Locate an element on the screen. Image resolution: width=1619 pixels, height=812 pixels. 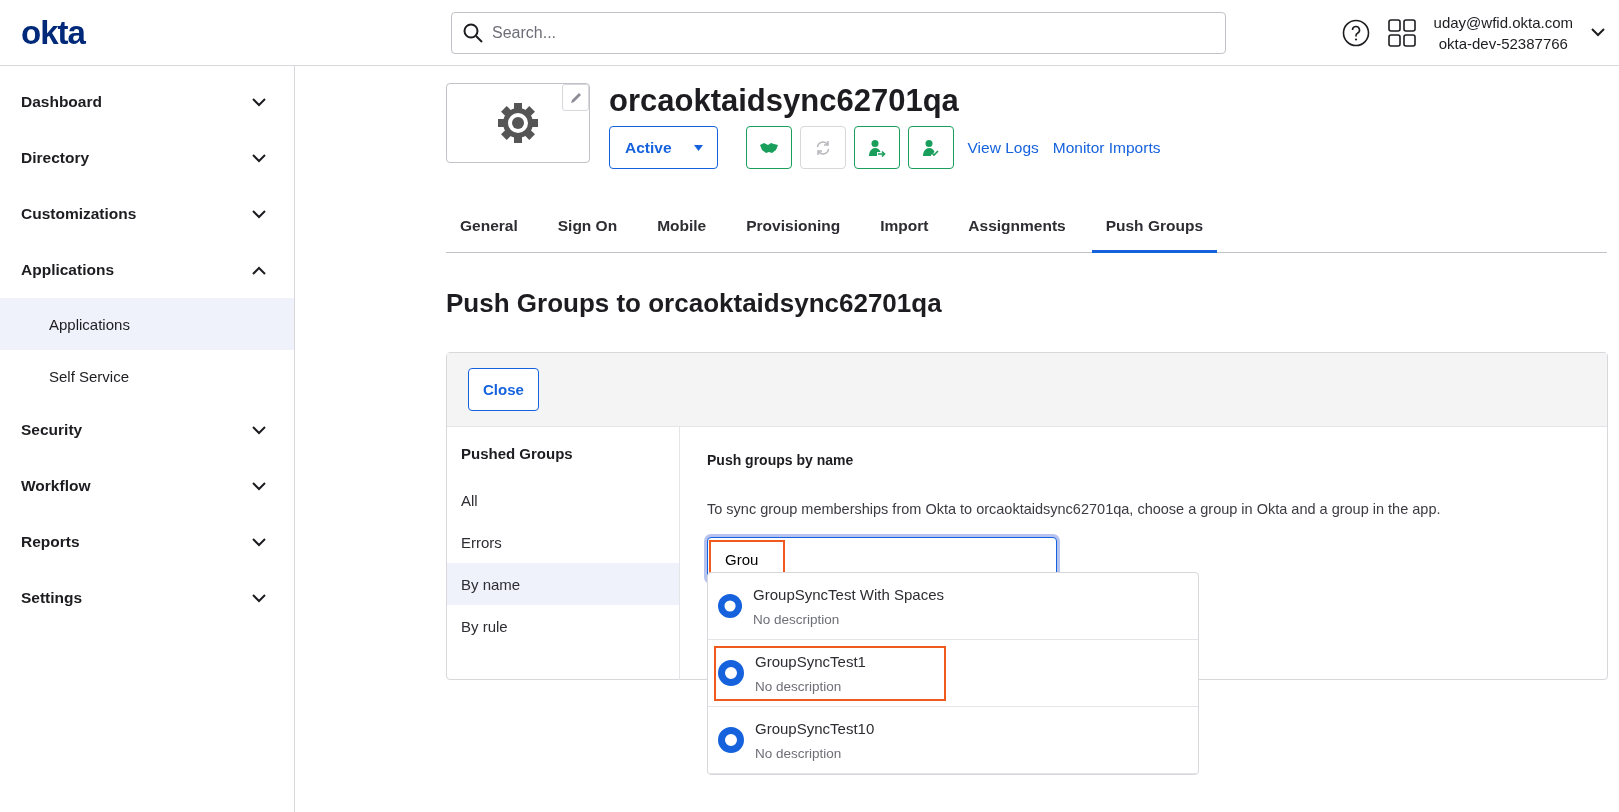
tab: Mobile is located at coordinates (682, 228).